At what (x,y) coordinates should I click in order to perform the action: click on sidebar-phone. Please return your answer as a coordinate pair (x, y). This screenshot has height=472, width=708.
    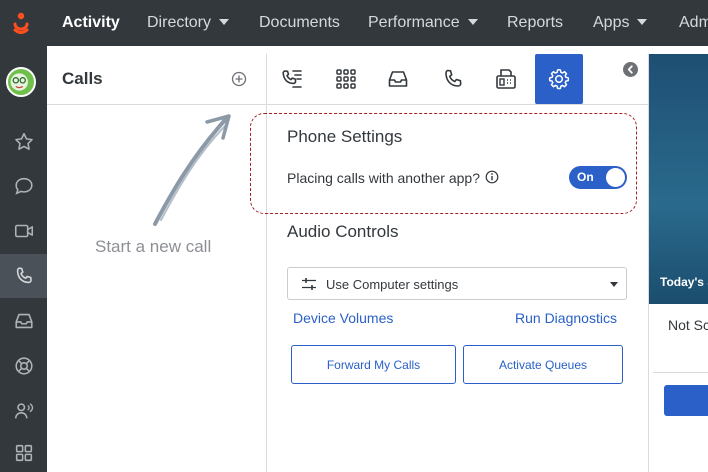
    Looking at the image, I should click on (23, 276).